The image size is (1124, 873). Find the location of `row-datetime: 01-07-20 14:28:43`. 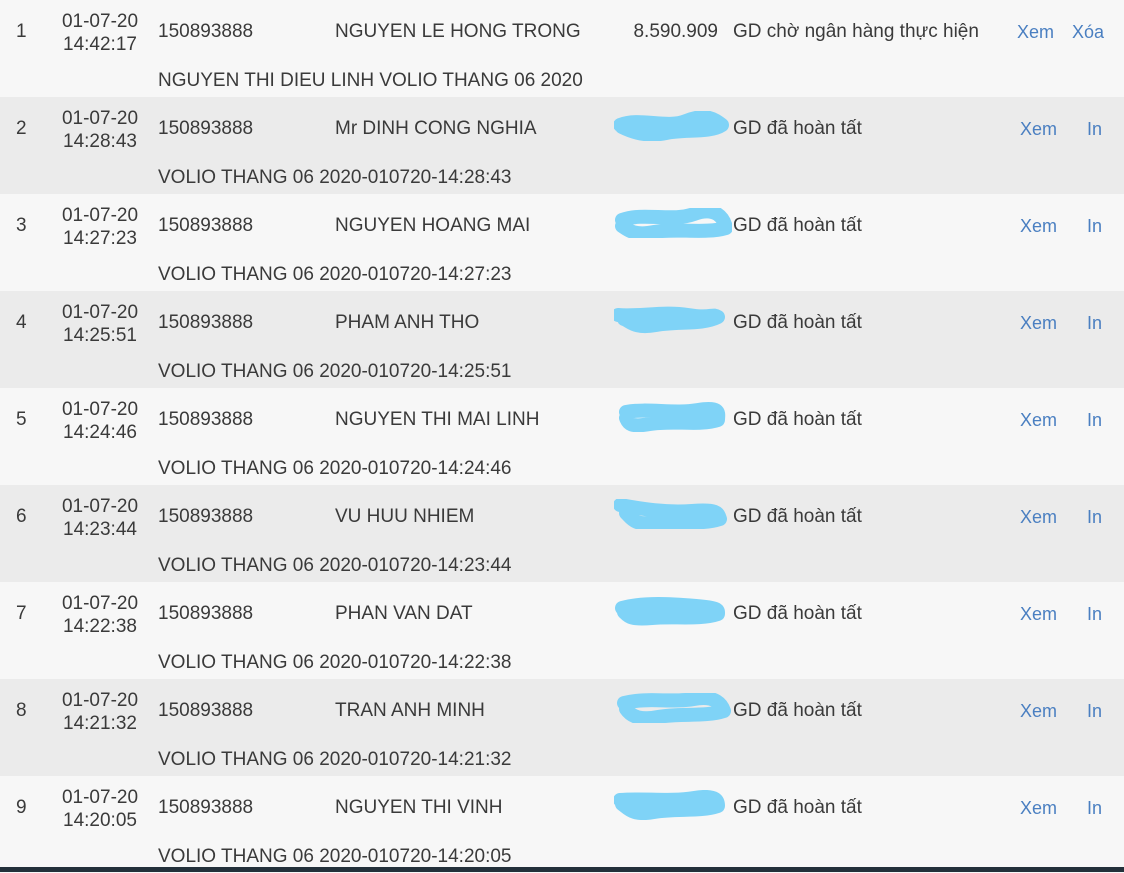

row-datetime: 01-07-20 14:28:43 is located at coordinates (100, 130).